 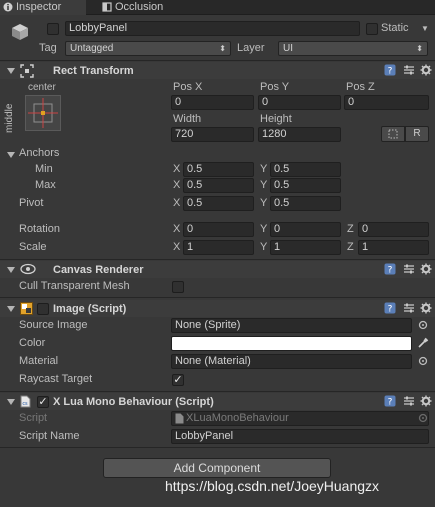 What do you see at coordinates (299, 134) in the screenshot?
I see `height-field: 1280` at bounding box center [299, 134].